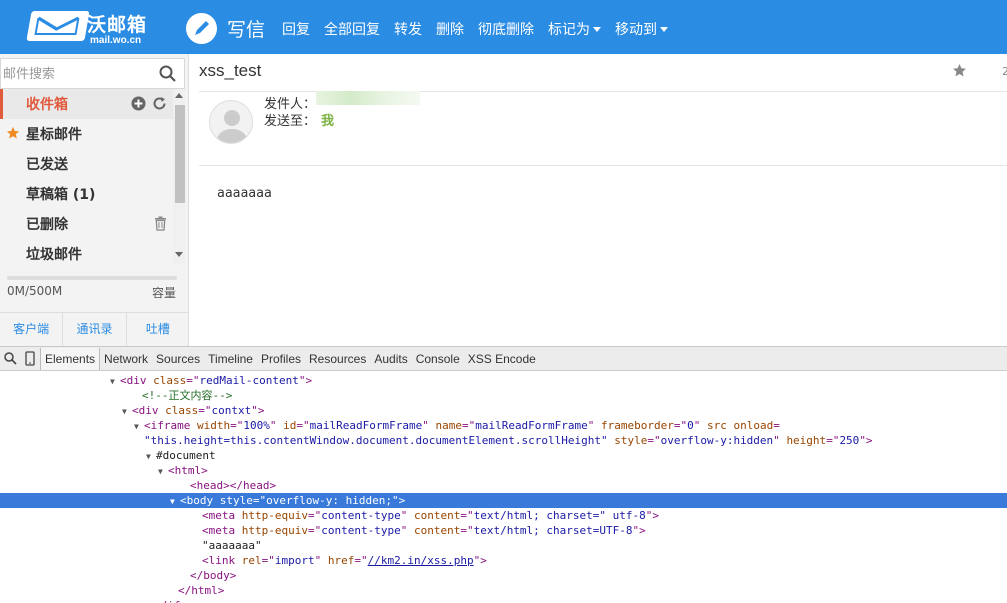  I want to click on dom-node-line: <head></head>, so click(503, 485).